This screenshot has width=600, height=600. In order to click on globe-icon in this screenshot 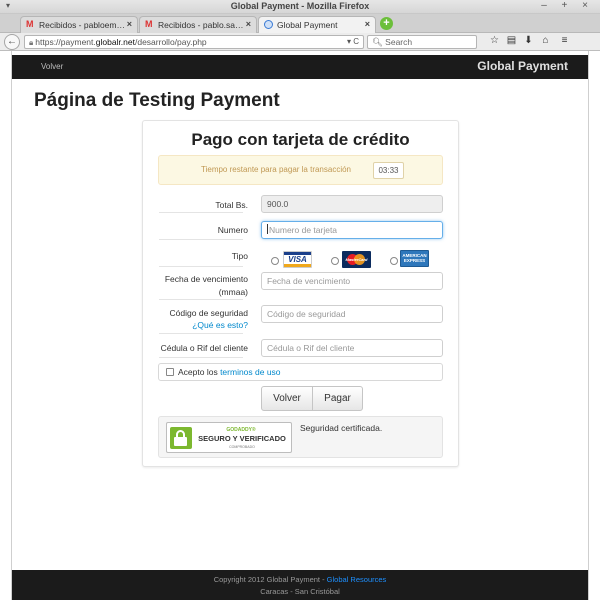, I will do `click(268, 24)`.